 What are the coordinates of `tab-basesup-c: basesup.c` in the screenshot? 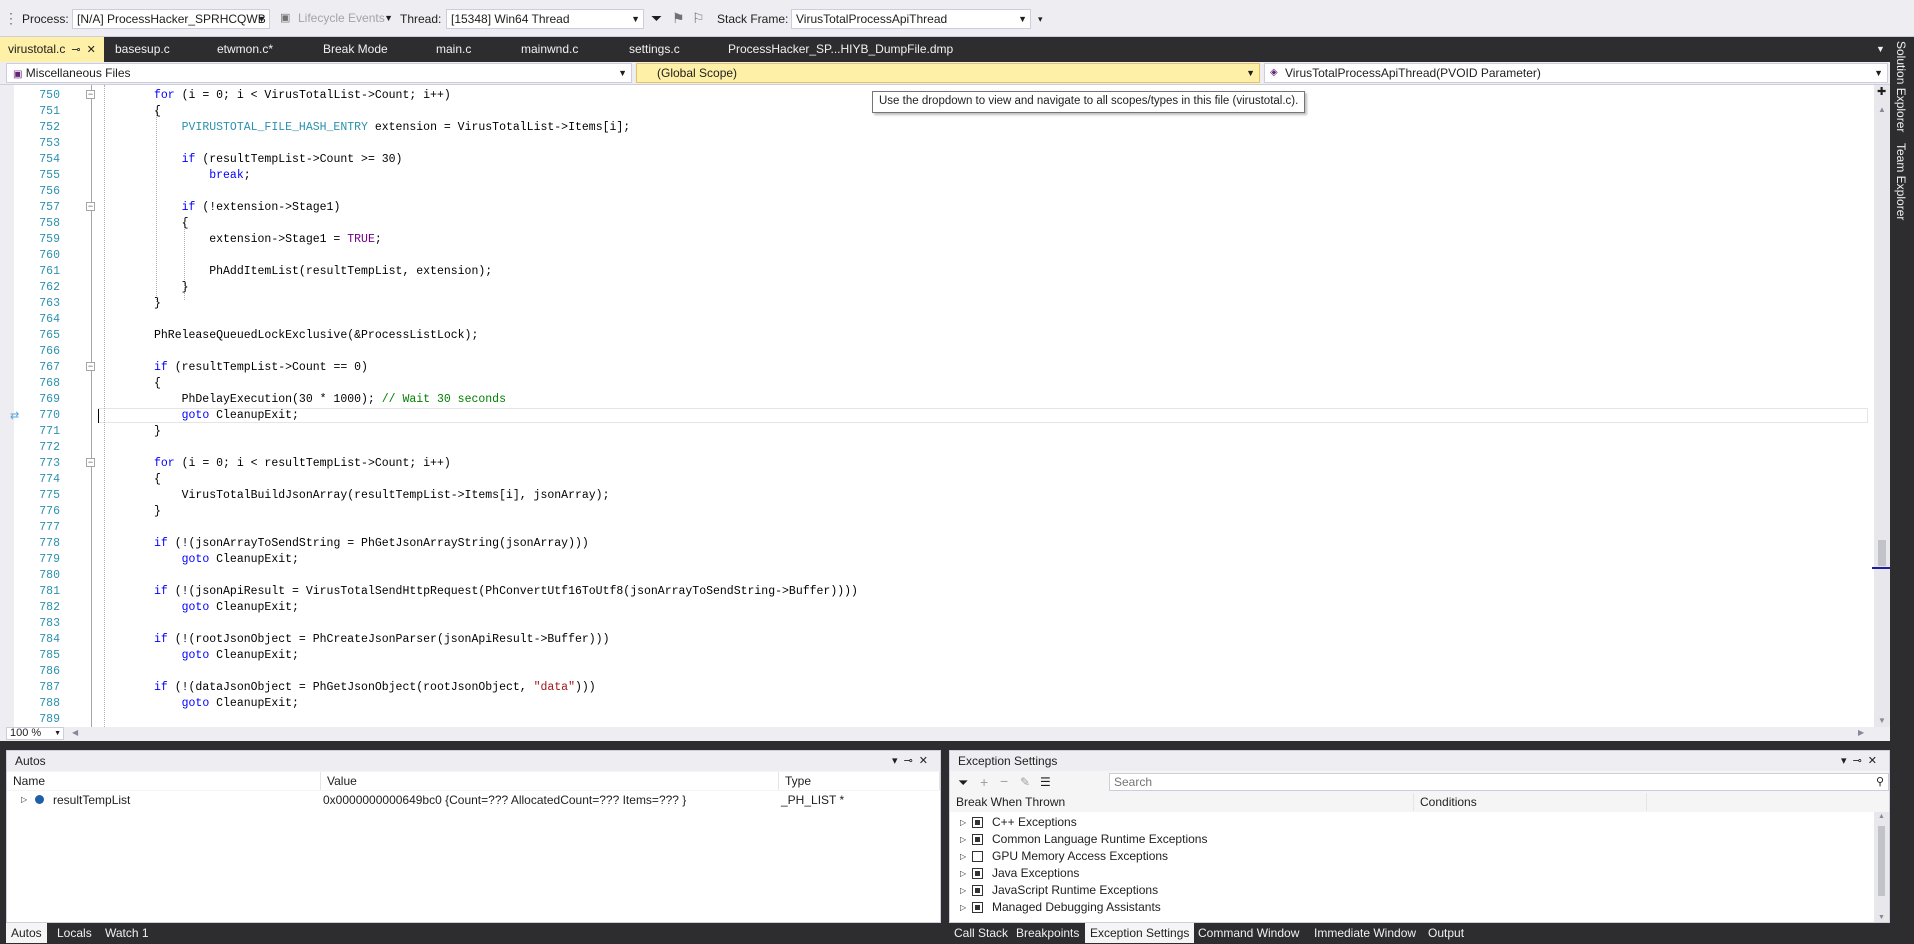 It's located at (142, 49).